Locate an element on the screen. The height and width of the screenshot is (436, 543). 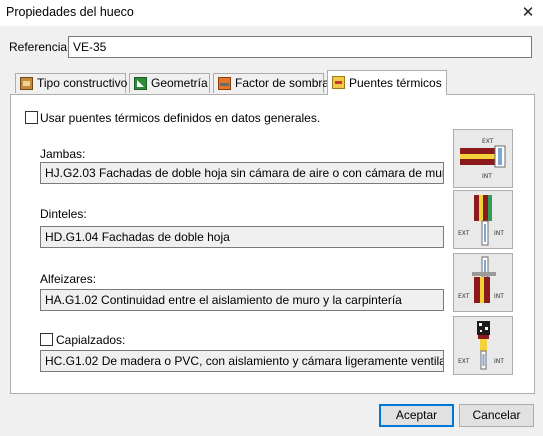
sill-section-icon: EXT INT is located at coordinates (481, 279).